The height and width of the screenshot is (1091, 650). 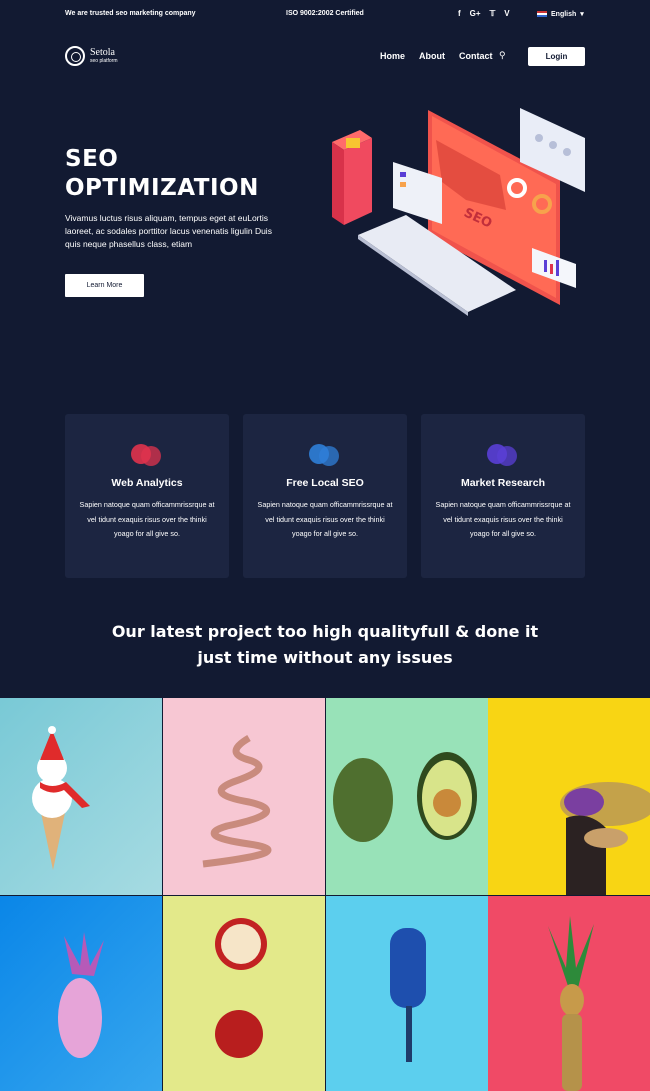 I want to click on portfolio-item-icecream, so click(x=81, y=796).